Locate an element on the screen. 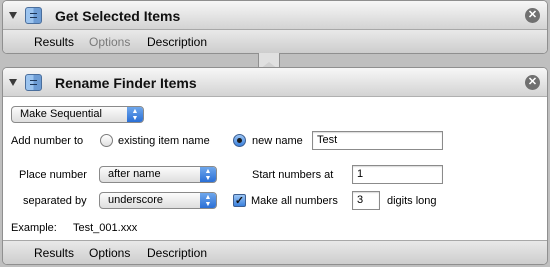  example-value: Test_001.xxx is located at coordinates (105, 228).